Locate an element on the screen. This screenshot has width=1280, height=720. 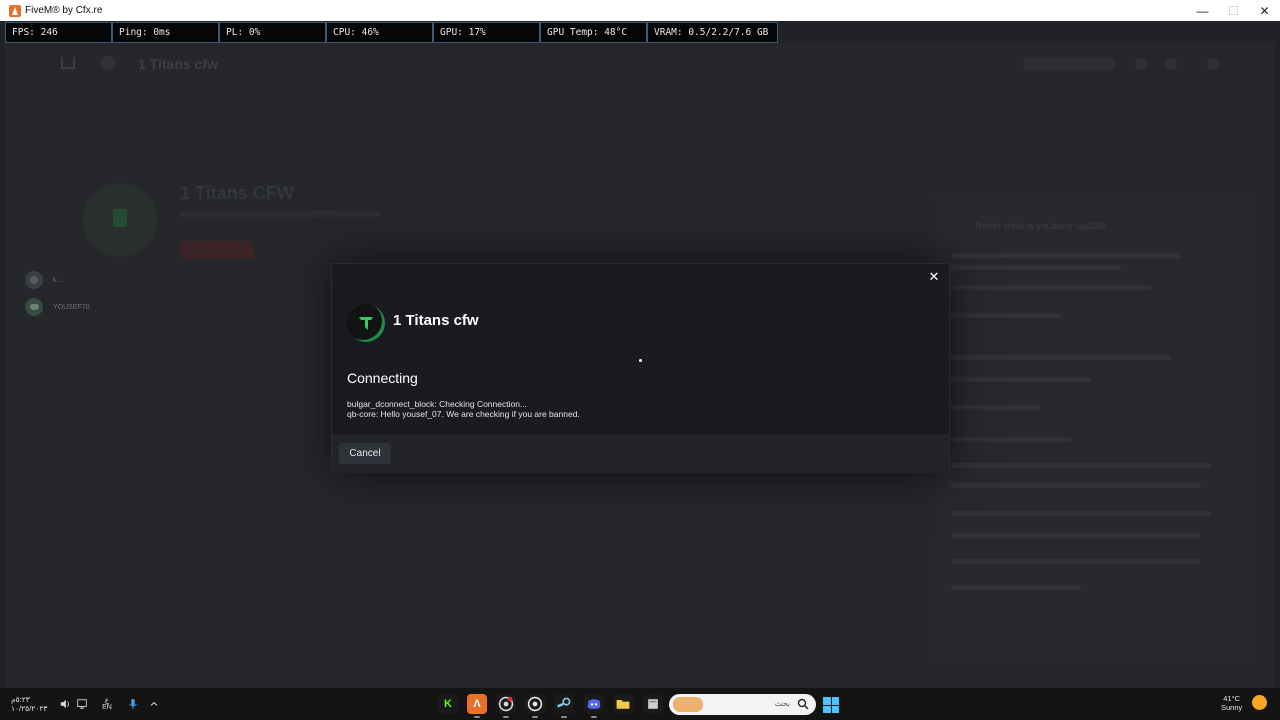
cpu-readout: CPU: 46% is located at coordinates (379, 32).